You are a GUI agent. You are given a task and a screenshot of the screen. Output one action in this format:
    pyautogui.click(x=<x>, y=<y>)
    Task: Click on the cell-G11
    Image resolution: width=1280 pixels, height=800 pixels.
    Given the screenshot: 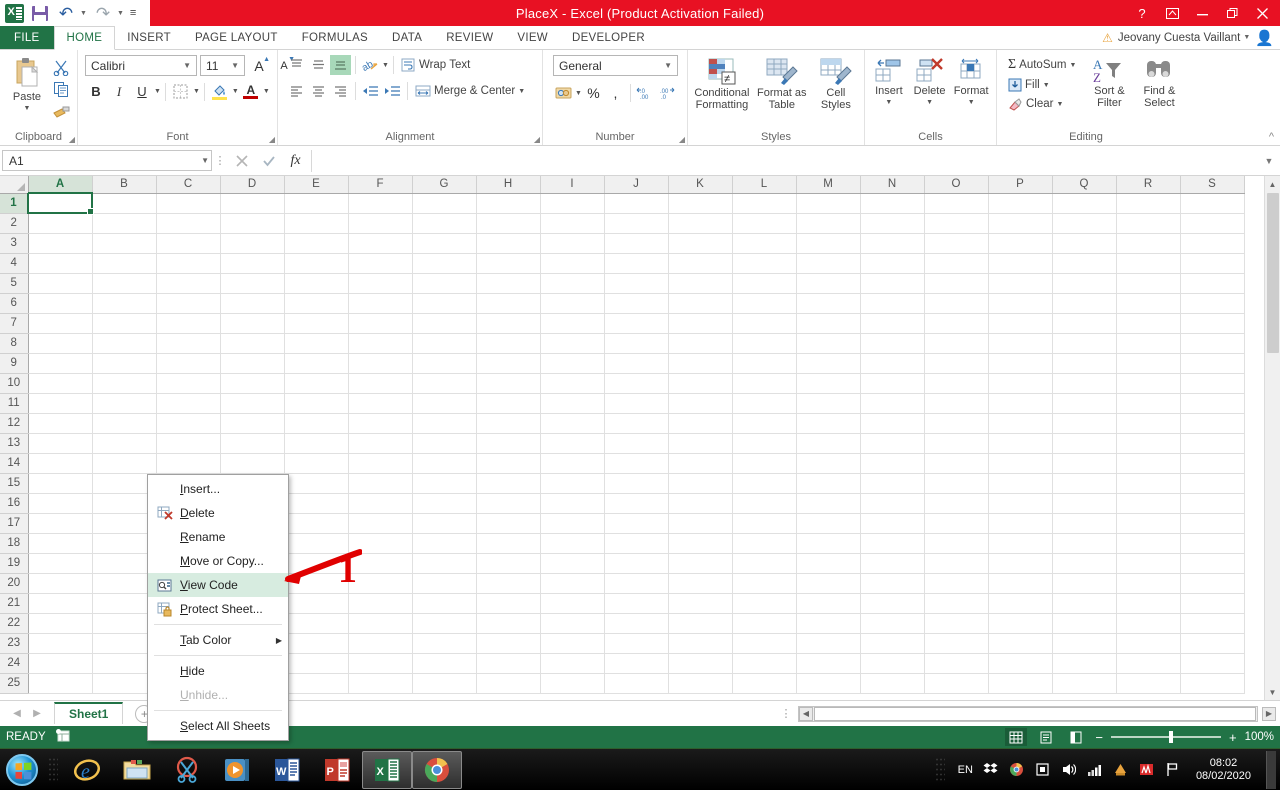 What is the action you would take?
    pyautogui.click(x=444, y=403)
    